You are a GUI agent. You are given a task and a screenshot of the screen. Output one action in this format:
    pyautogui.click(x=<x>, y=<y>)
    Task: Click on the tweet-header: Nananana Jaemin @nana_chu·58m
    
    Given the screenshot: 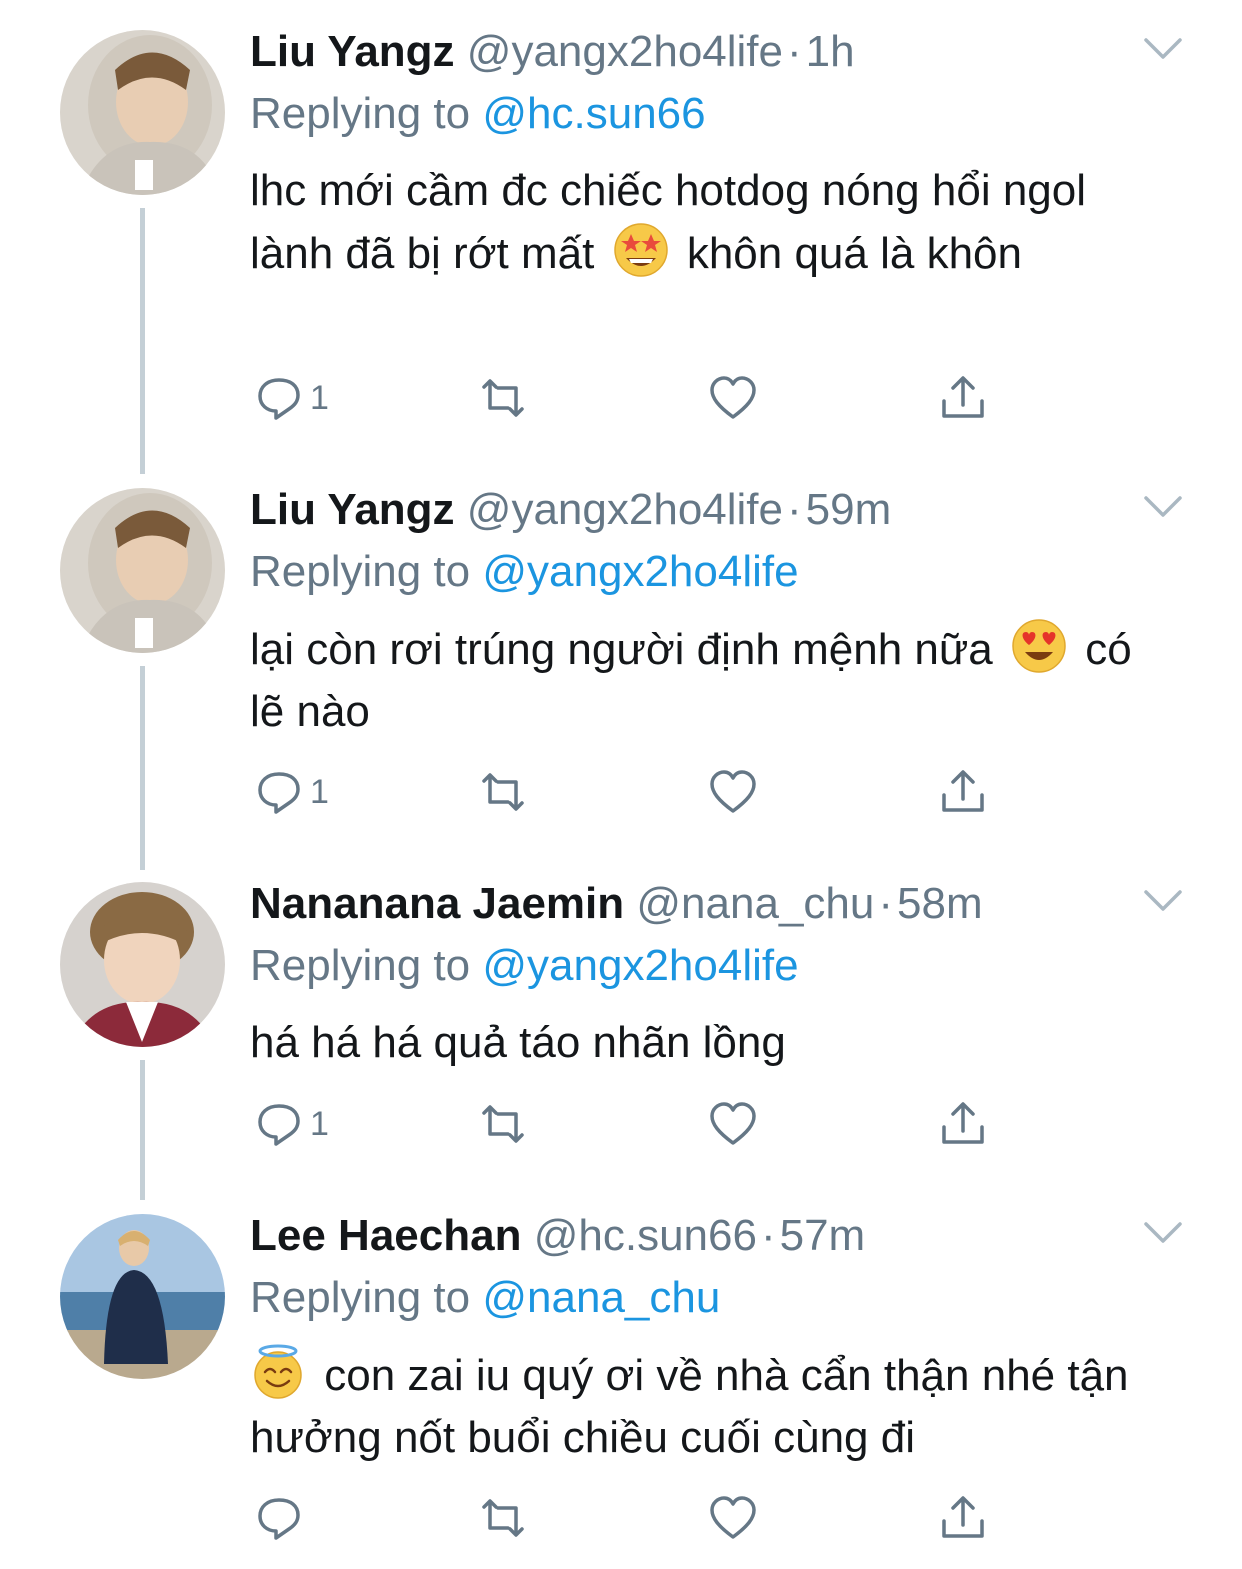 What is the action you would take?
    pyautogui.click(x=616, y=904)
    